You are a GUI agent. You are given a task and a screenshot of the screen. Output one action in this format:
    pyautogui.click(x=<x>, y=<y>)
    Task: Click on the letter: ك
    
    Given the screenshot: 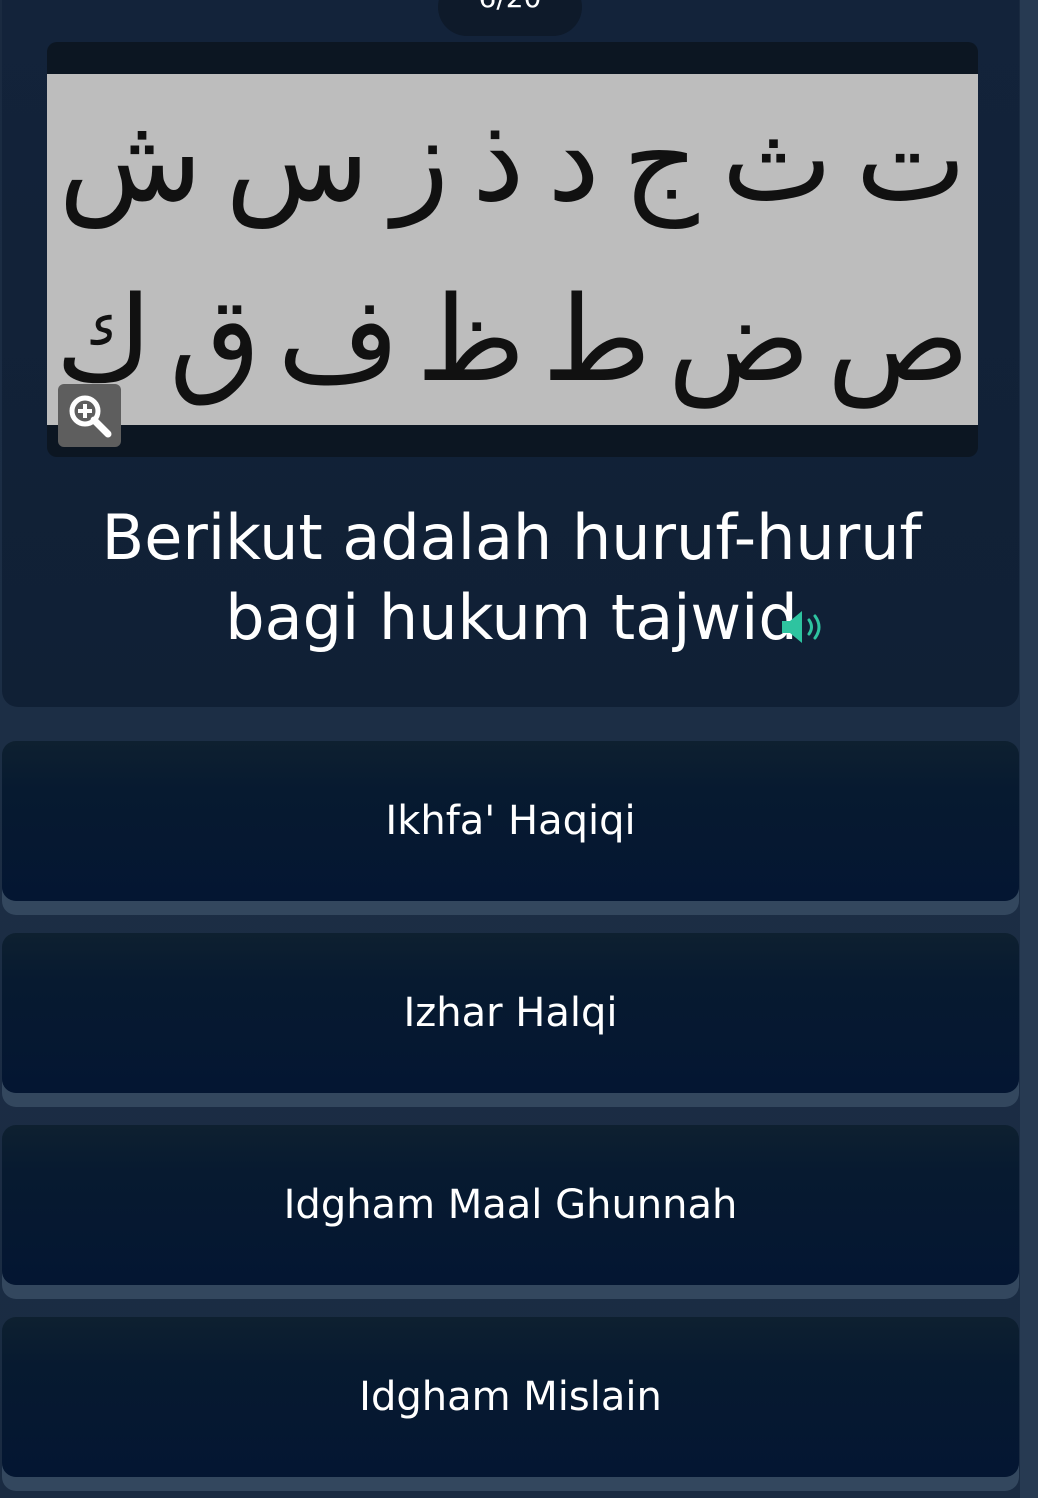 What is the action you would take?
    pyautogui.click(x=104, y=339)
    